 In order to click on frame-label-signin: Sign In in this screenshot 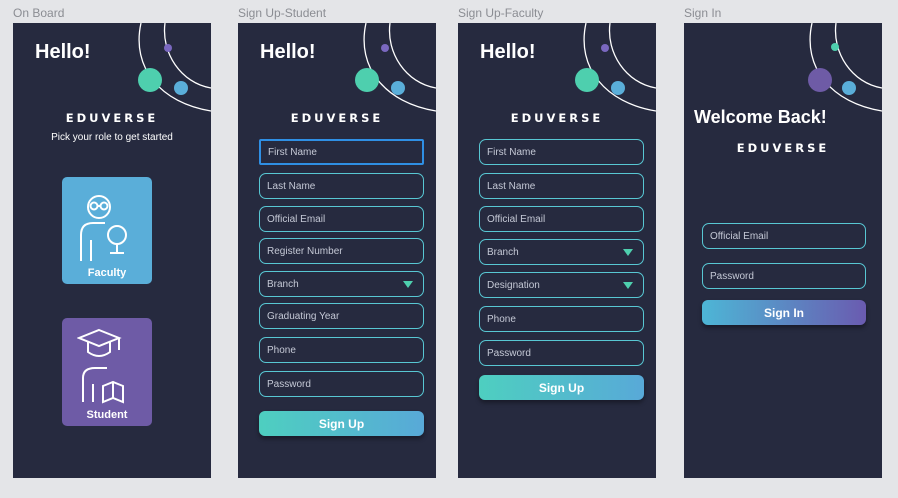, I will do `click(703, 13)`.